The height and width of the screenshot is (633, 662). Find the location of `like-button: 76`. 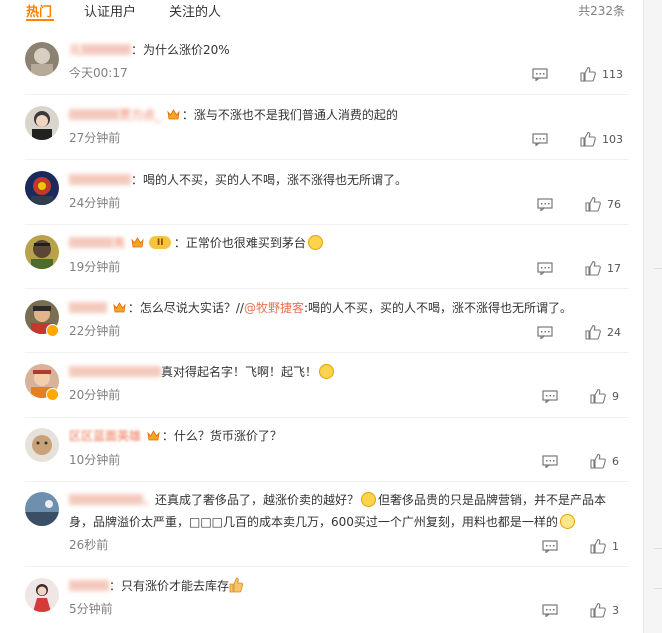

like-button: 76 is located at coordinates (610, 204).